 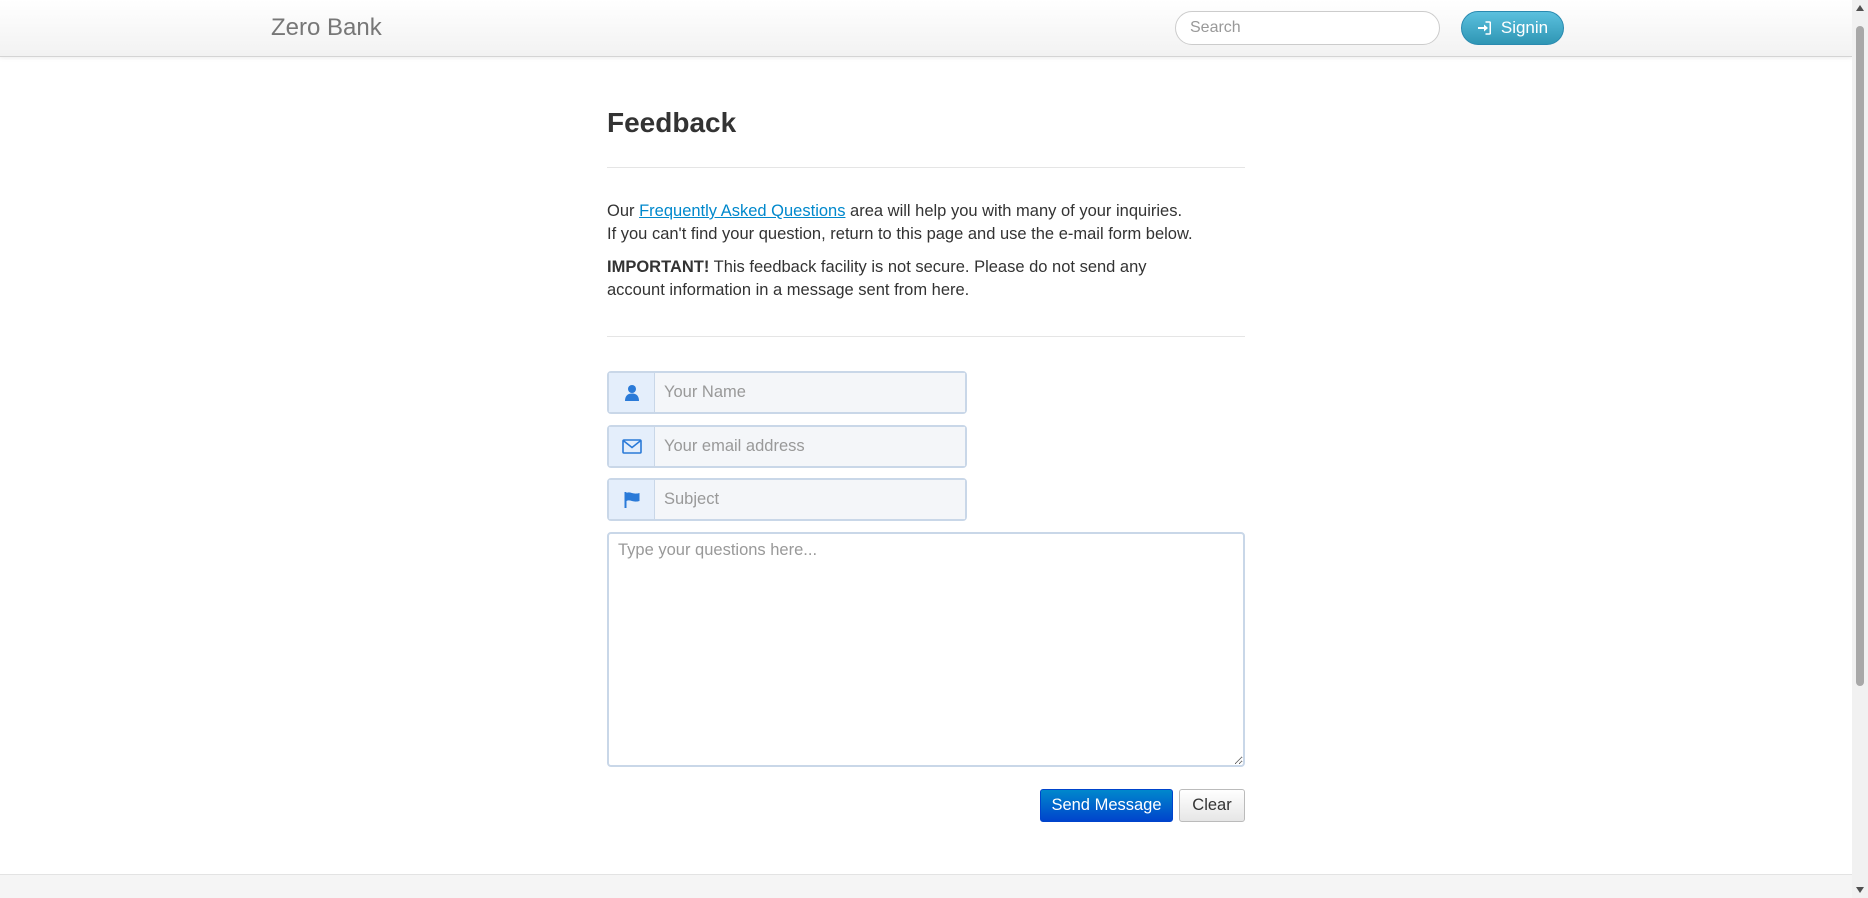 I want to click on vertical-scrollbar, so click(x=1860, y=449).